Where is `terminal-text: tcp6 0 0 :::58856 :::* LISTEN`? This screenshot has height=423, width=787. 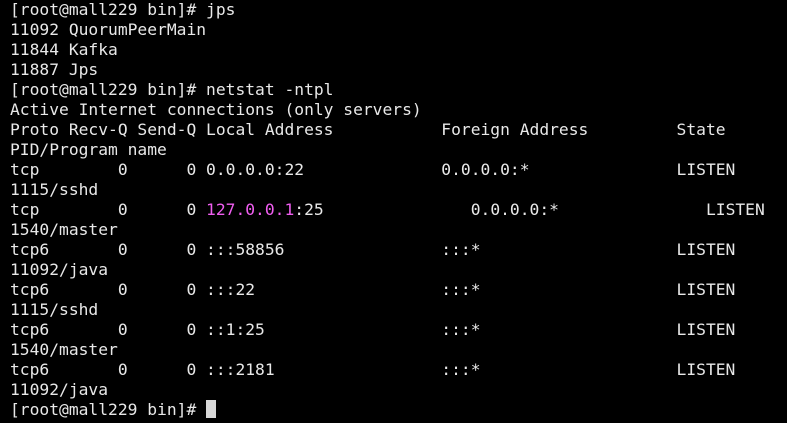
terminal-text: tcp6 0 0 :::58856 :::* LISTEN is located at coordinates (373, 249).